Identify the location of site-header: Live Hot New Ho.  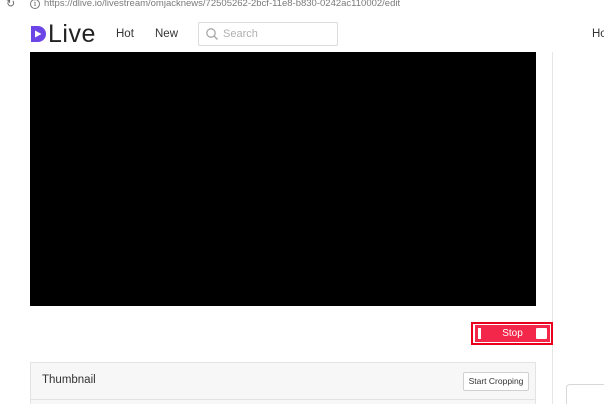
(302, 32).